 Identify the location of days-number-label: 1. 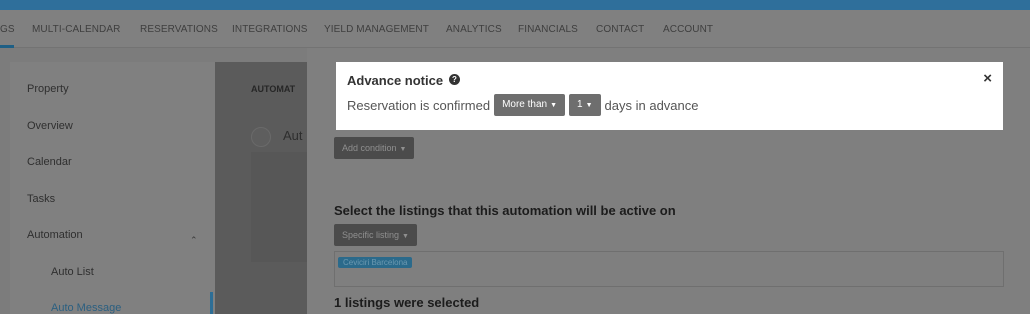
(580, 104).